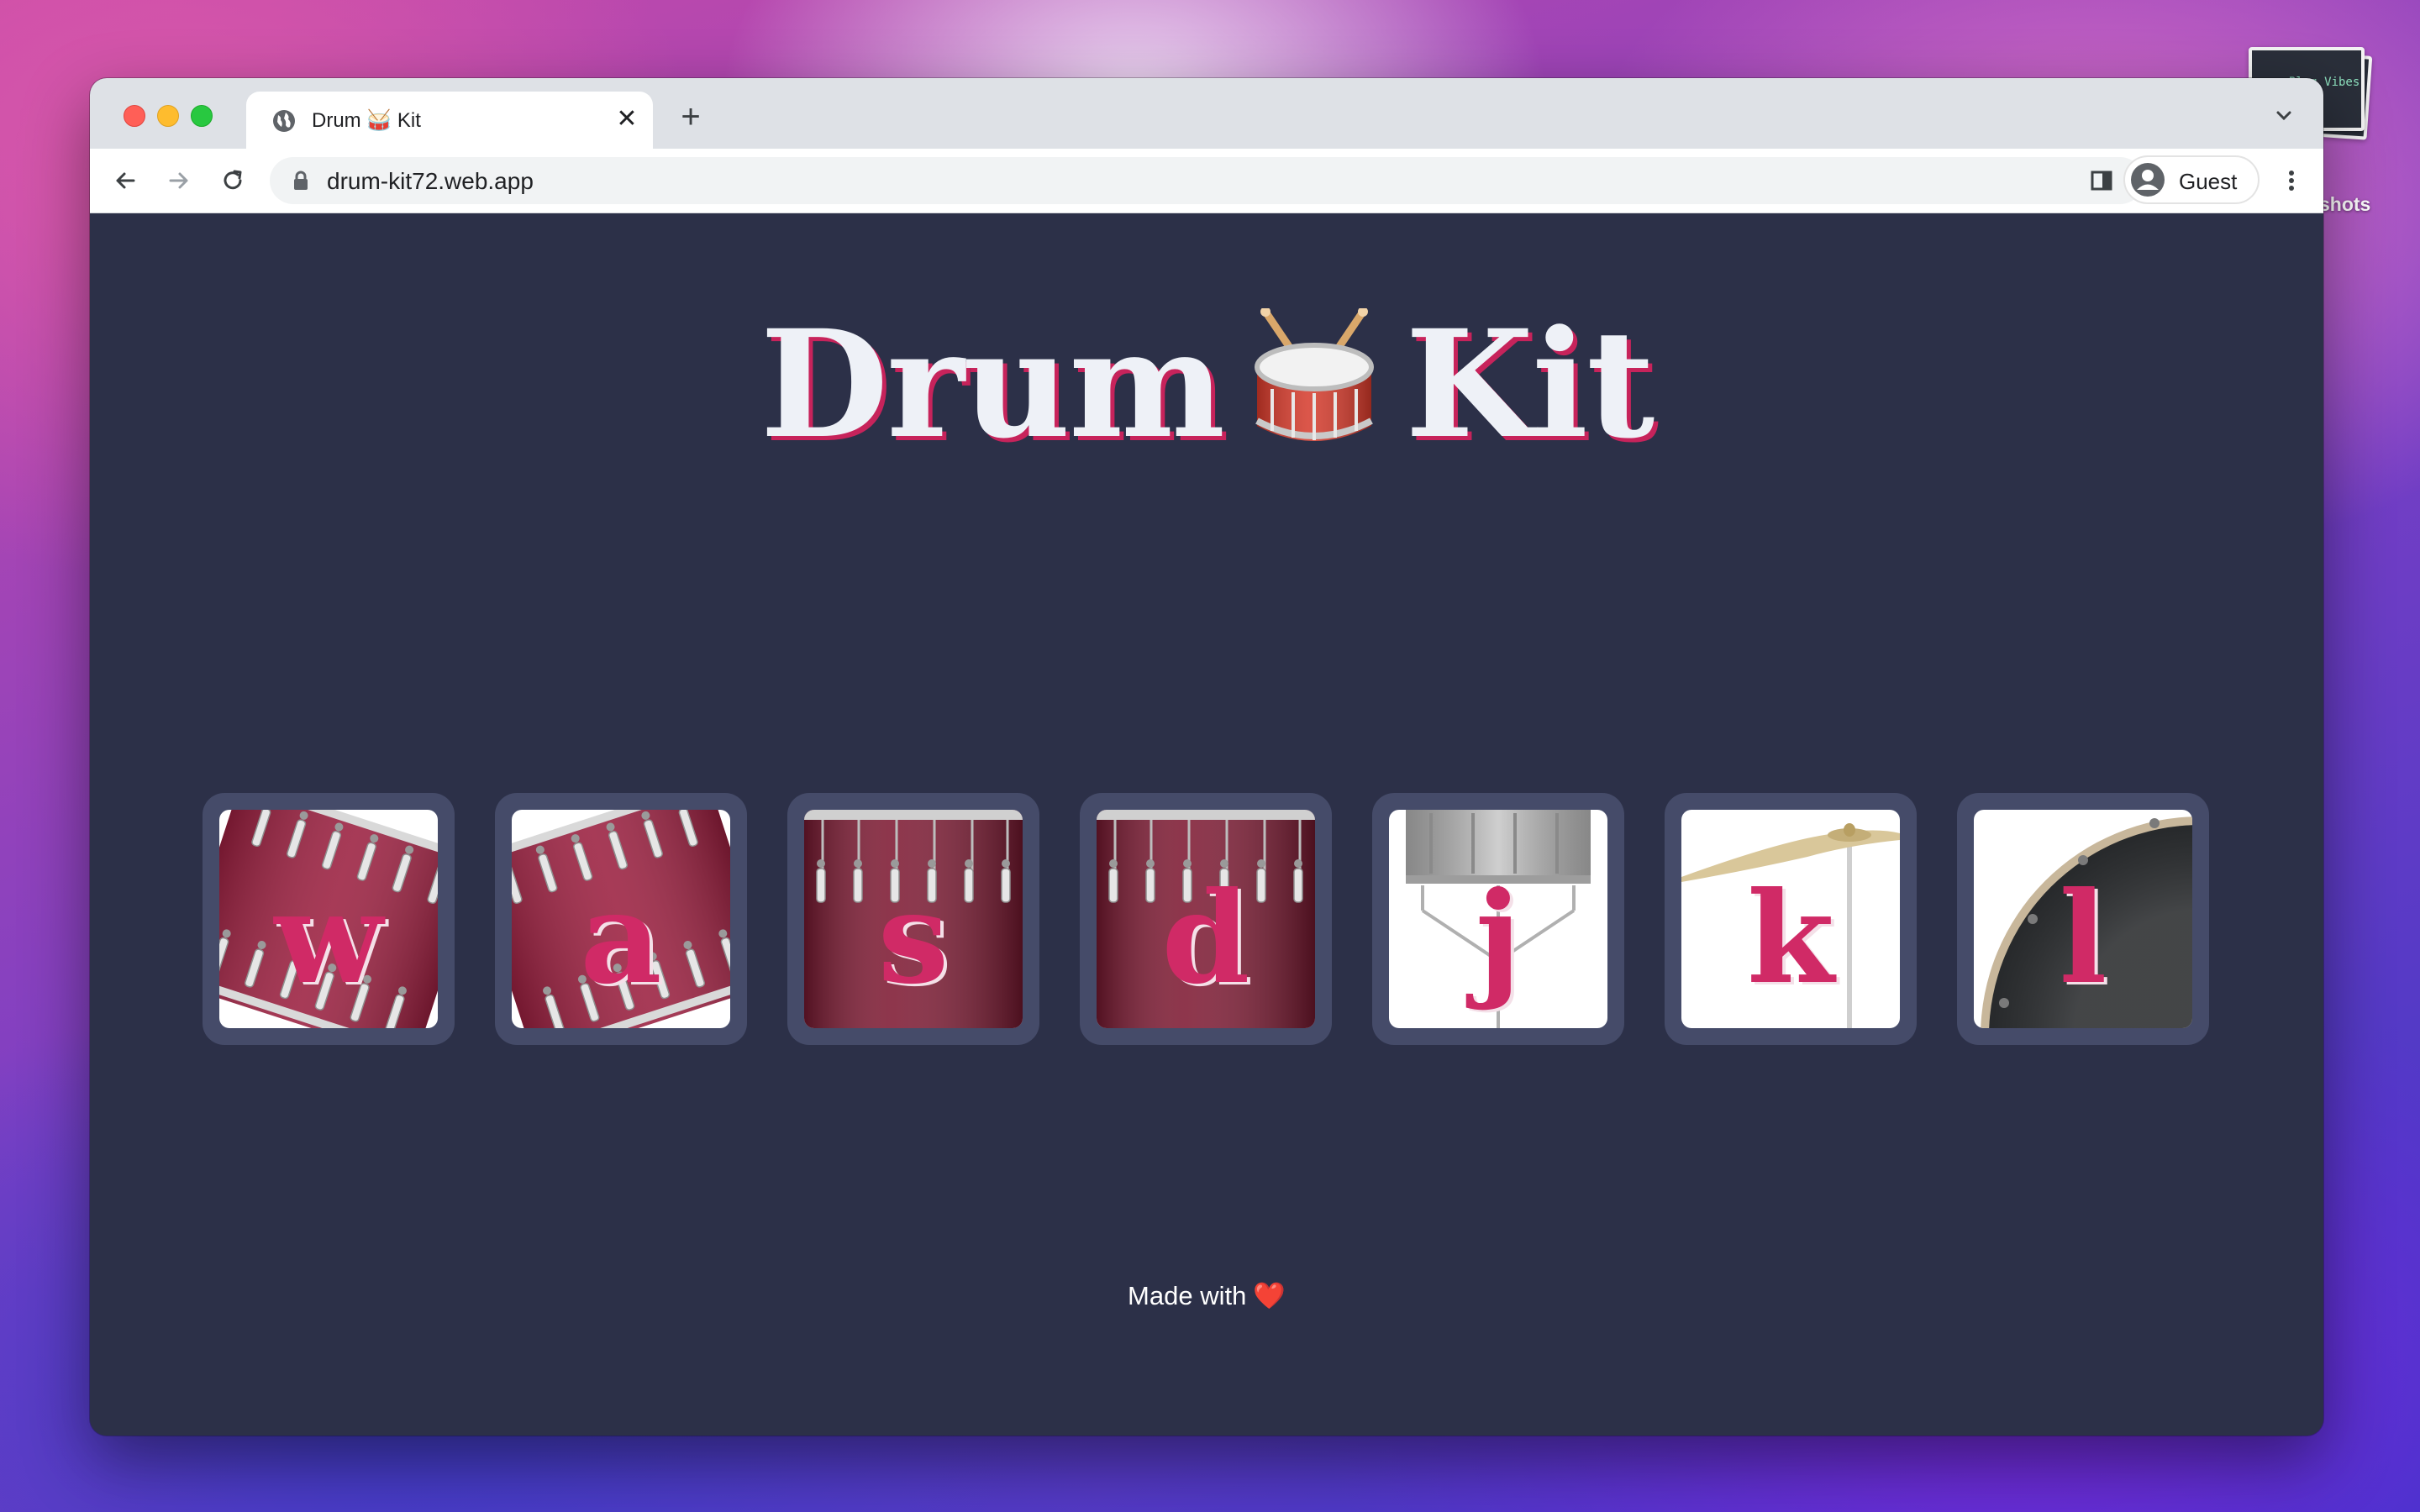 This screenshot has width=2420, height=1512. I want to click on forward-arrow-icon, so click(179, 180).